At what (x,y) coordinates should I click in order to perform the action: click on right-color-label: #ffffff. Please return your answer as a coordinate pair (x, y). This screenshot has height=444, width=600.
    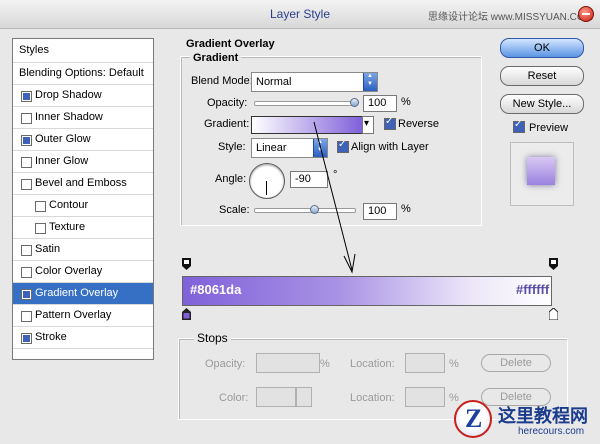
    Looking at the image, I should click on (533, 289).